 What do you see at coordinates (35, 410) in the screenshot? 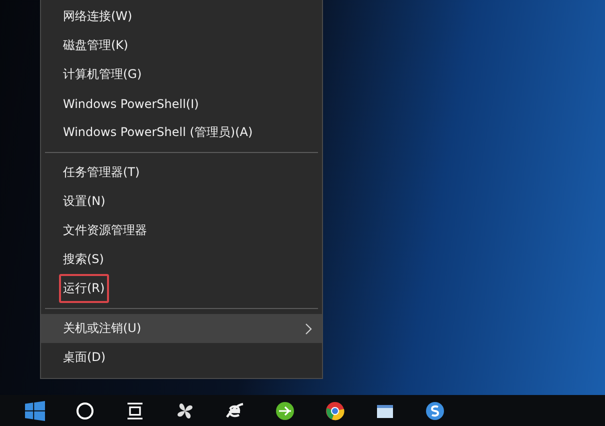
I see `windows-logo-icon` at bounding box center [35, 410].